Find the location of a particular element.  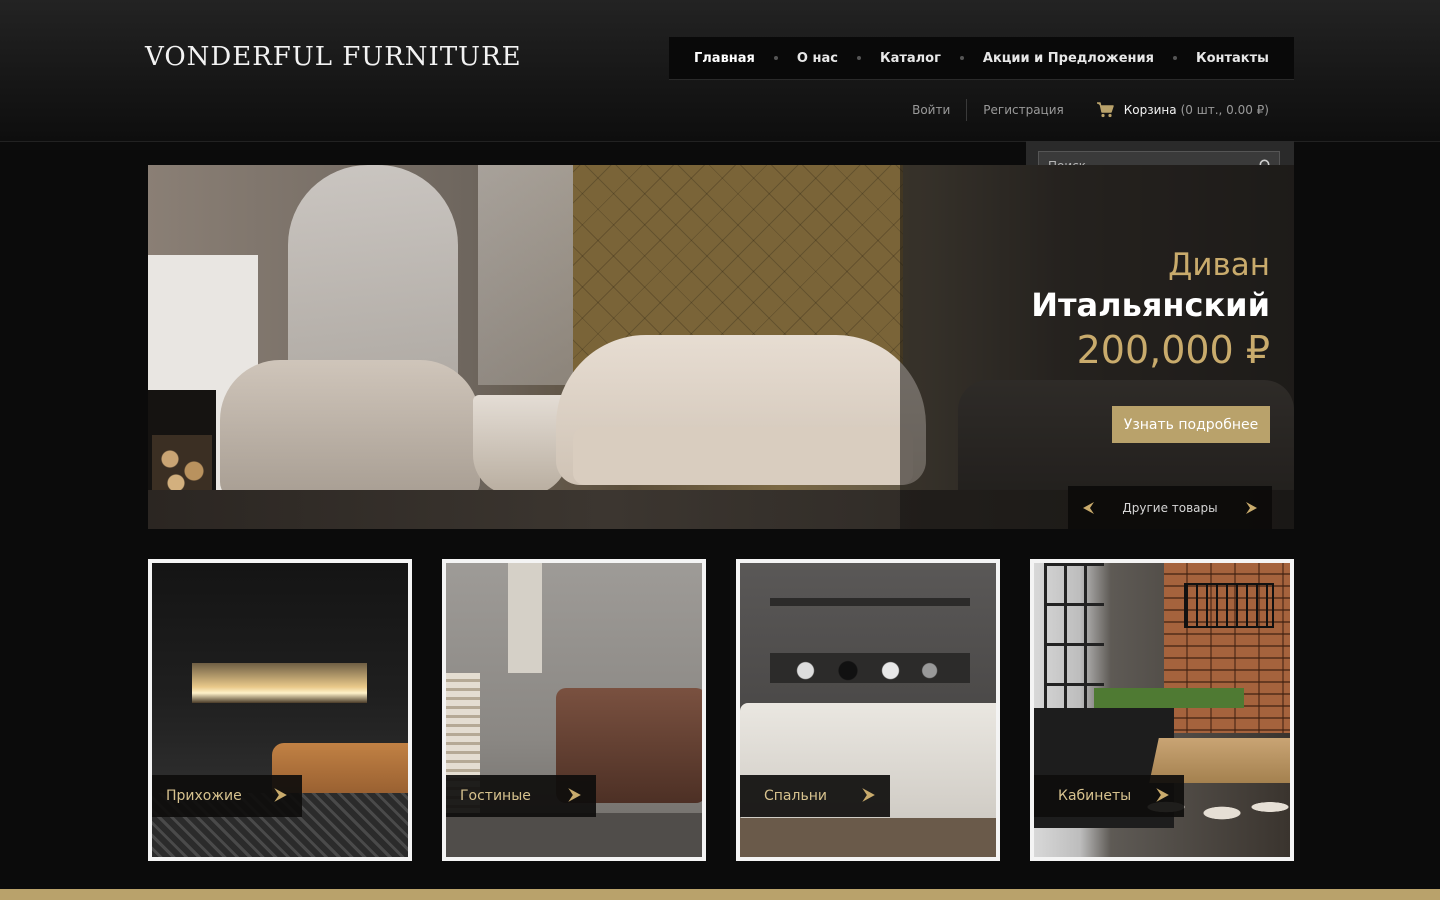

category-caption: Спальни is located at coordinates (815, 796).